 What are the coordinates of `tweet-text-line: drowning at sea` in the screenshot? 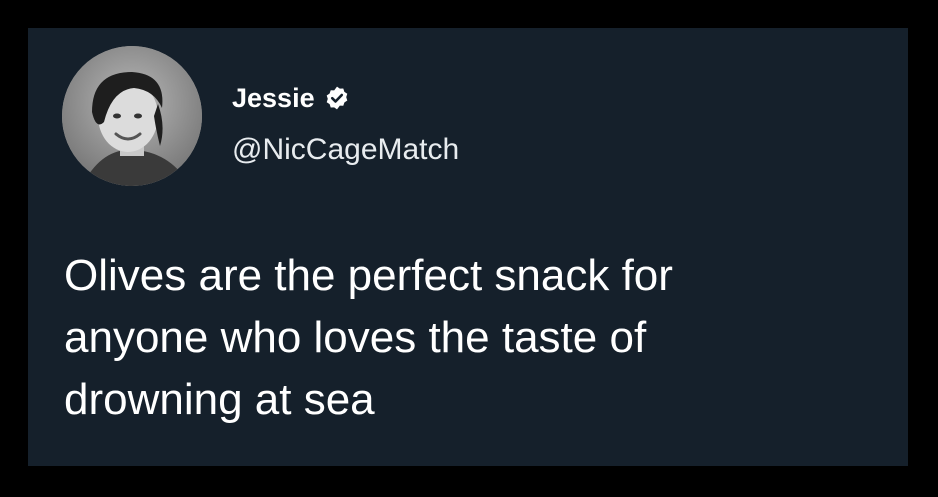 It's located at (219, 399).